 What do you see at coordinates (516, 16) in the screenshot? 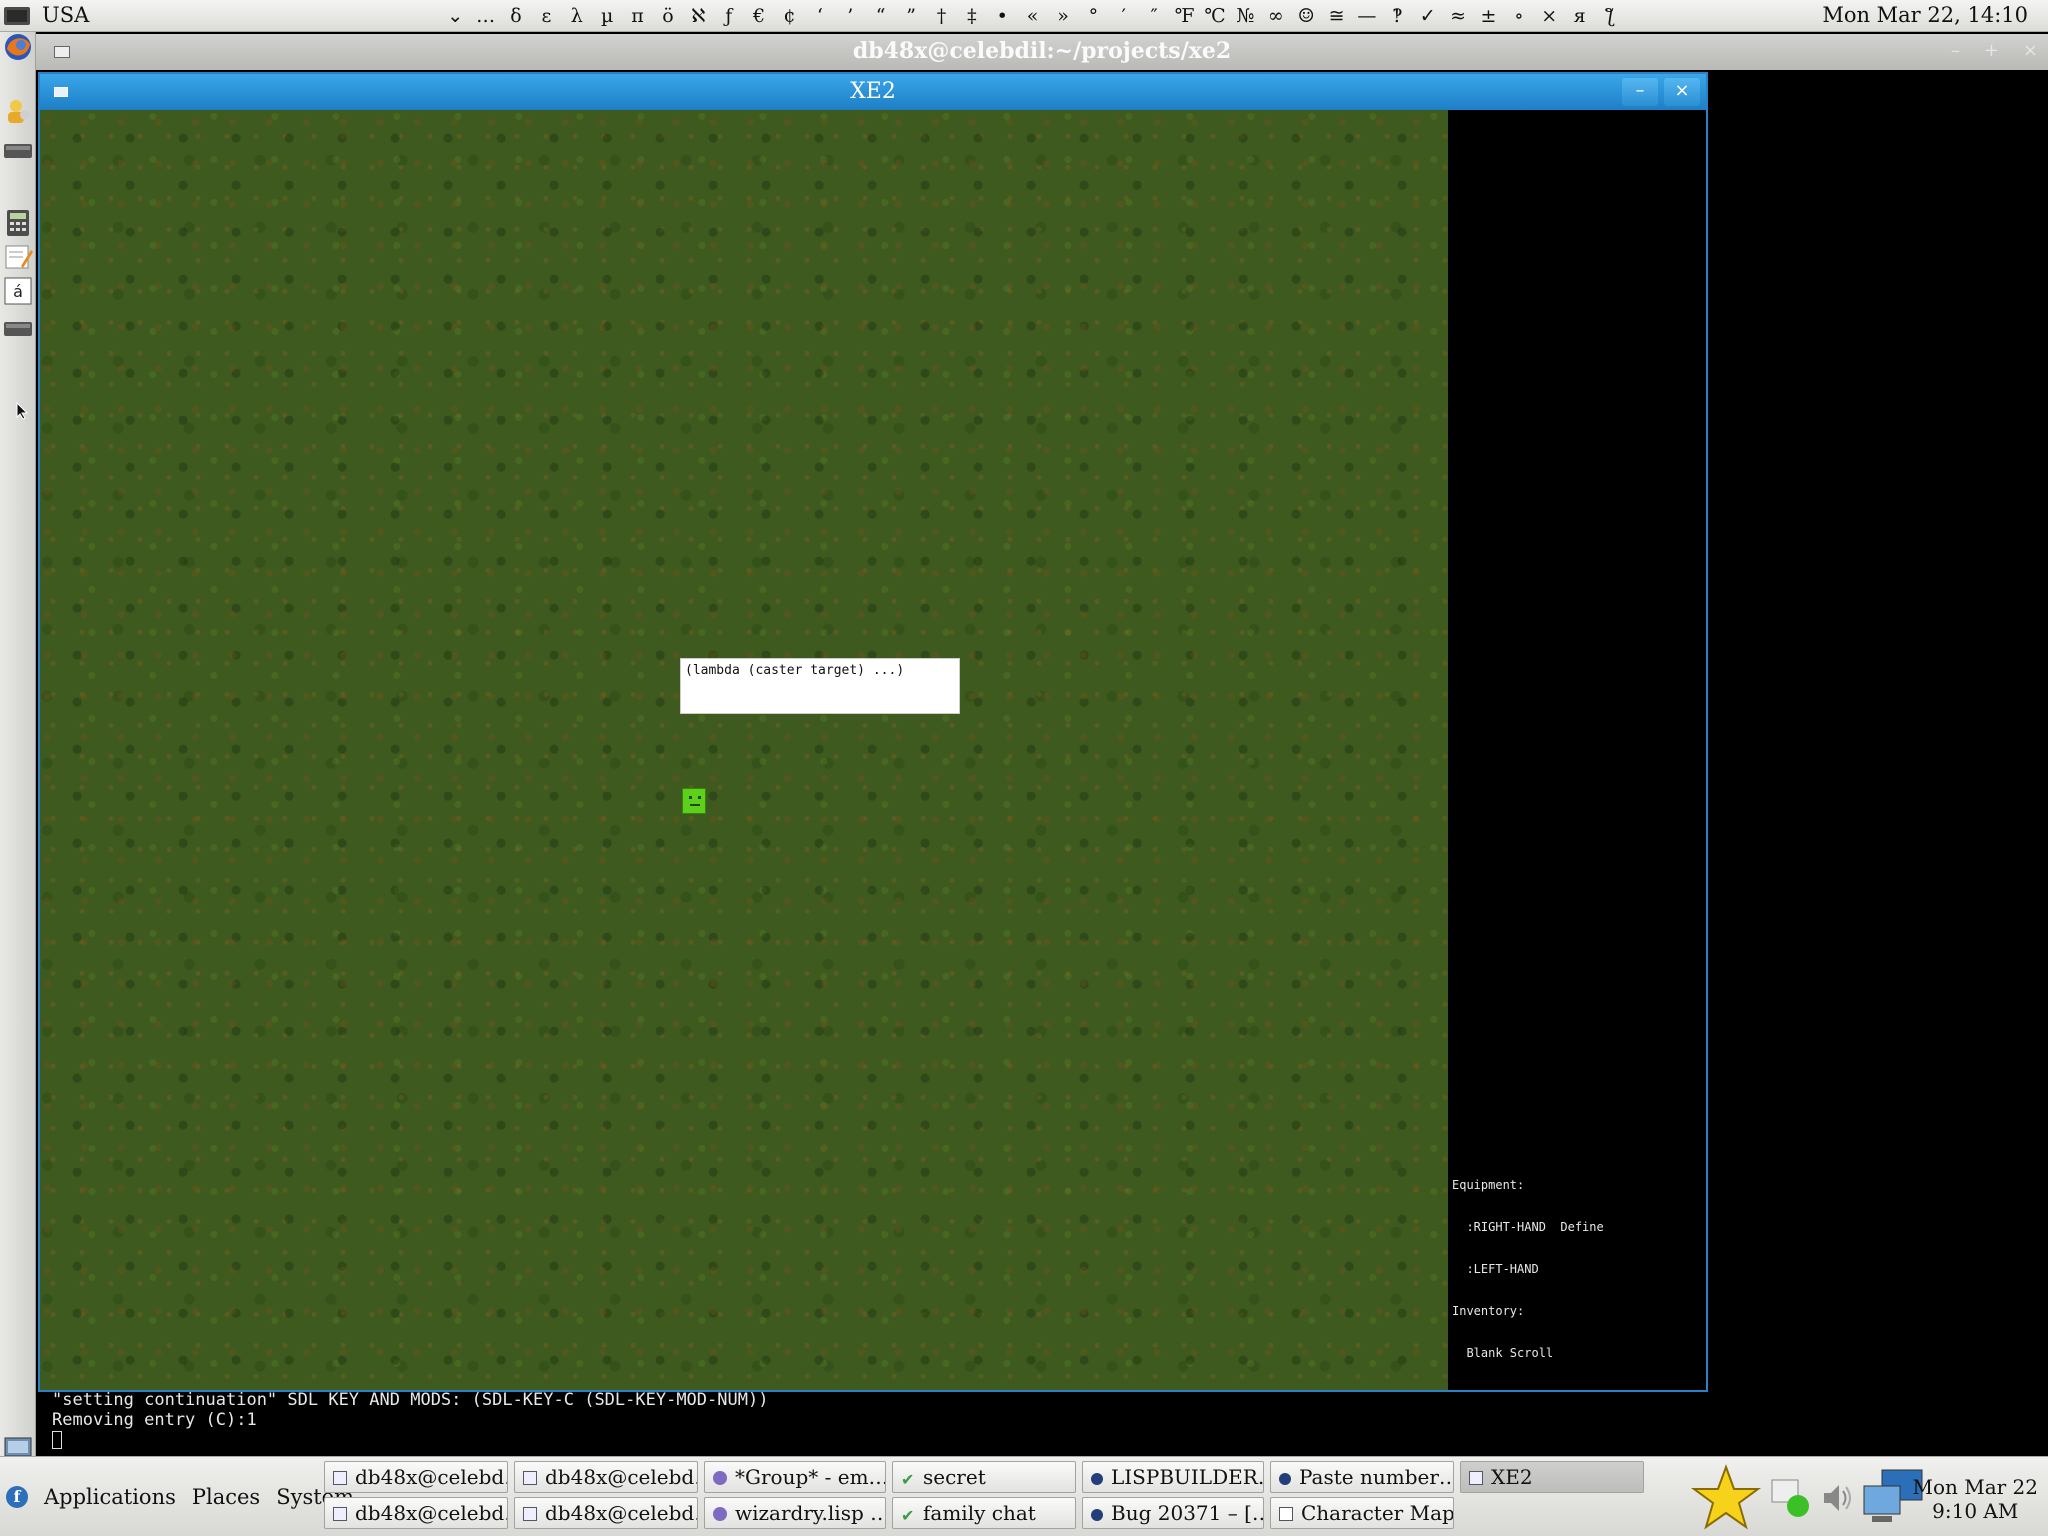
I see `palette-char: δ` at bounding box center [516, 16].